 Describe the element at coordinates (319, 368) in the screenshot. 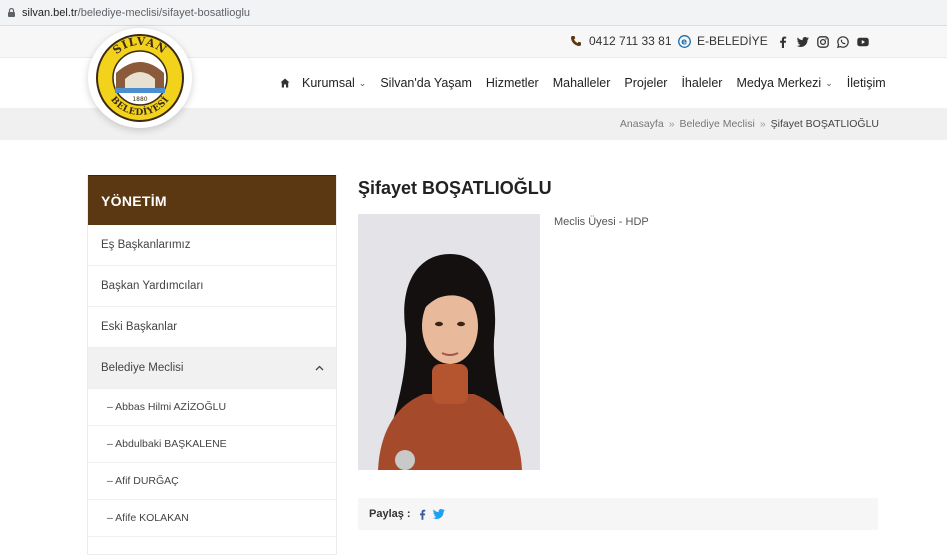

I see `chevron-up-icon` at that location.